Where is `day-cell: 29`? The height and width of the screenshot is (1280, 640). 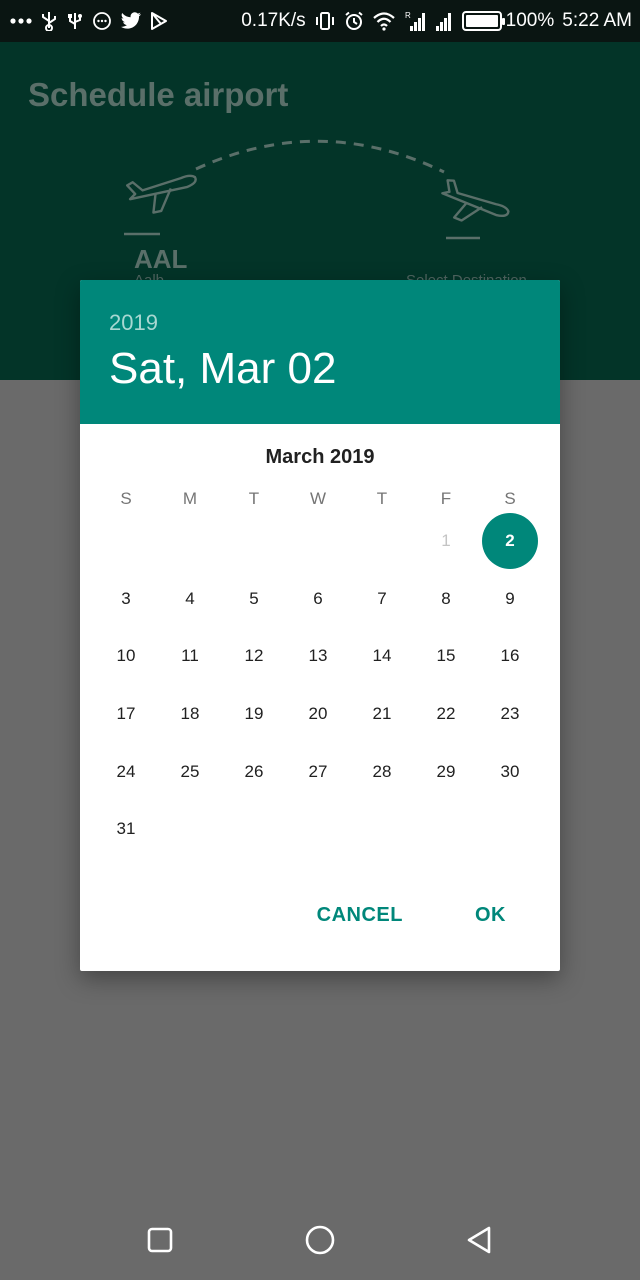
day-cell: 29 is located at coordinates (446, 772).